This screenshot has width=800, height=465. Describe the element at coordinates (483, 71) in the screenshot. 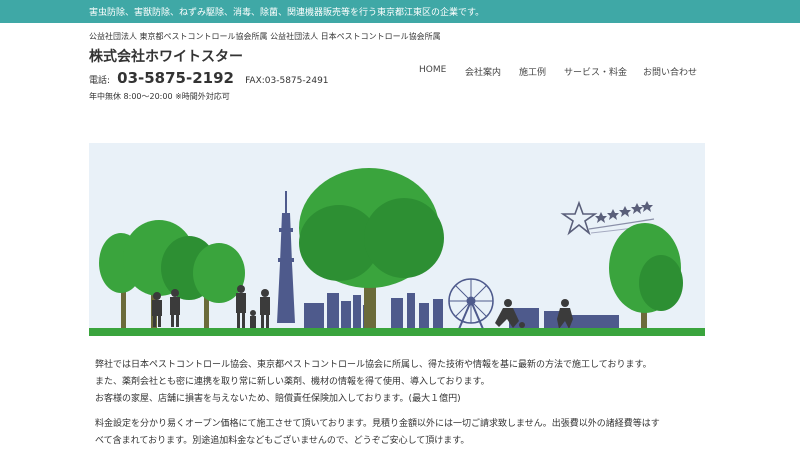

I see `nav-company: 会社案内` at that location.